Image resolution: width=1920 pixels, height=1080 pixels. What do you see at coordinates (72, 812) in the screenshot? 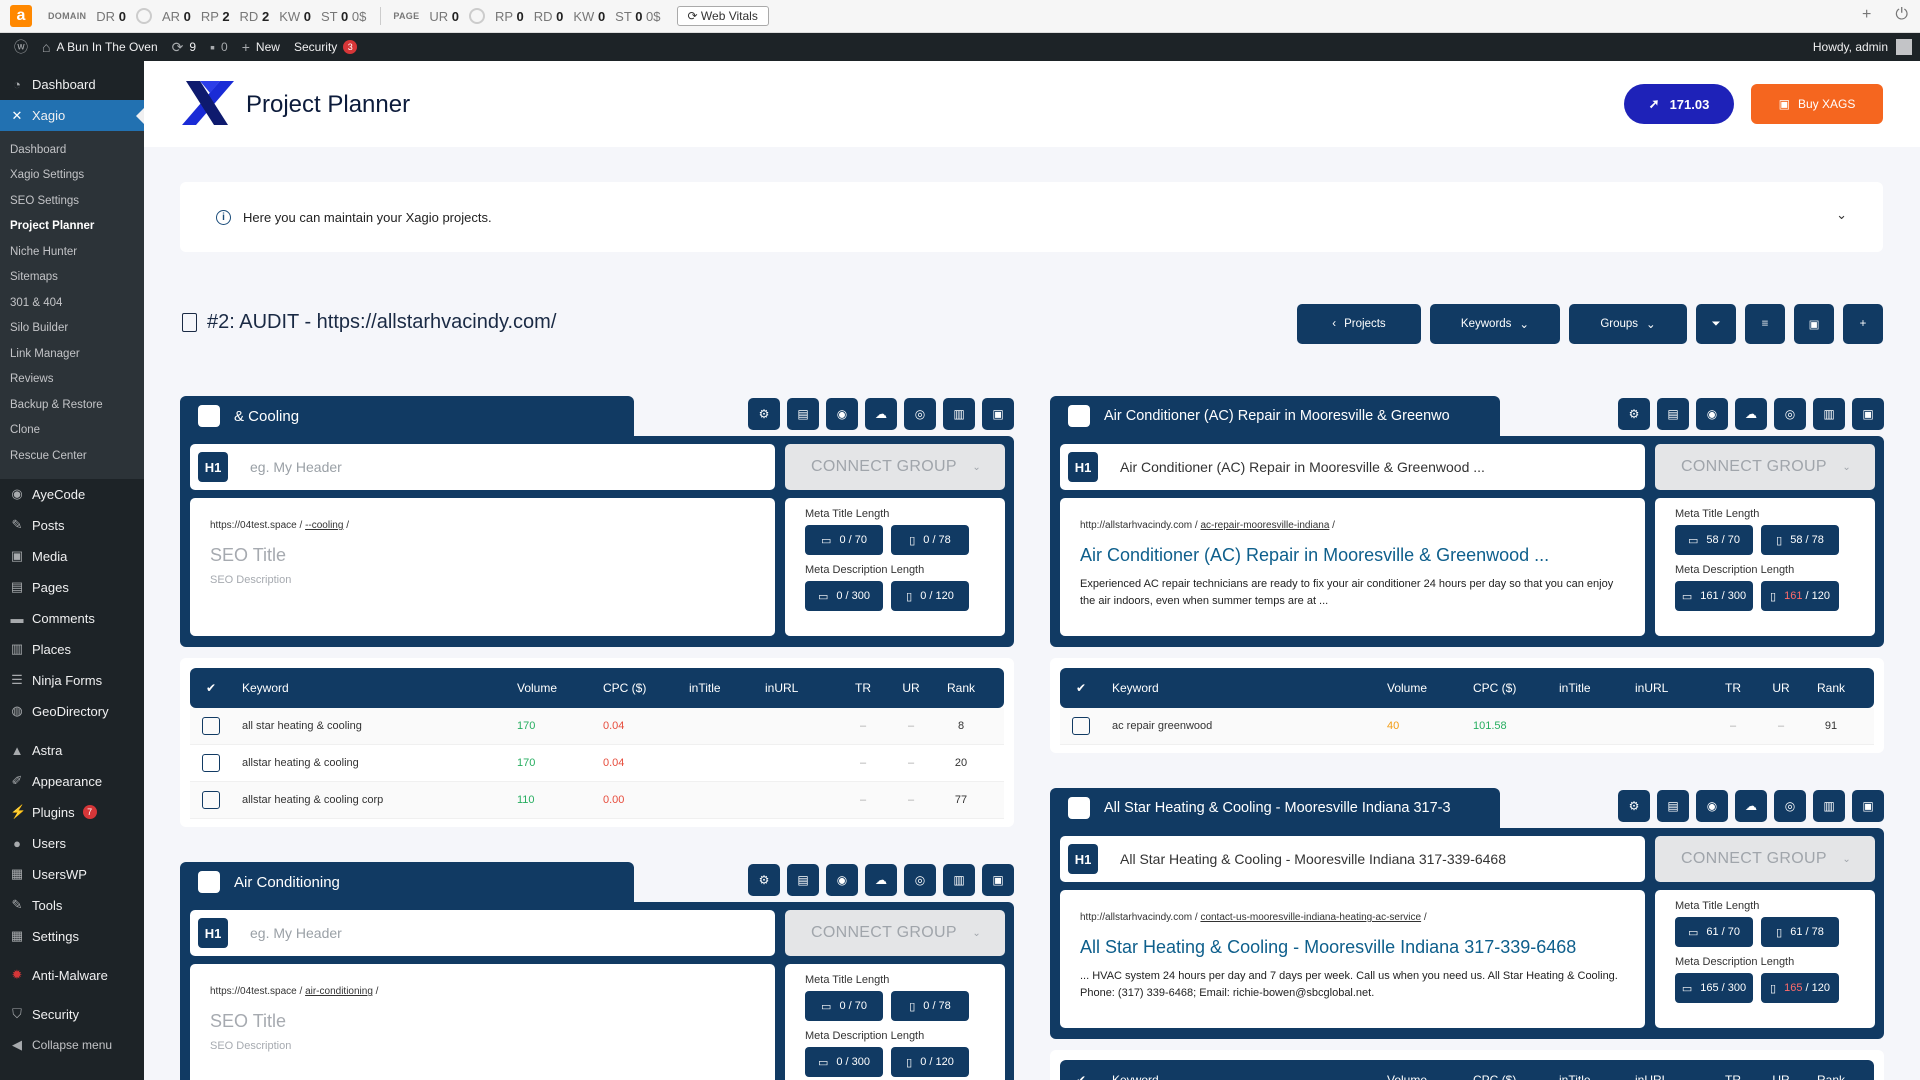
I see `sidebar-item-plugins: ⚡ Plugins 7` at bounding box center [72, 812].